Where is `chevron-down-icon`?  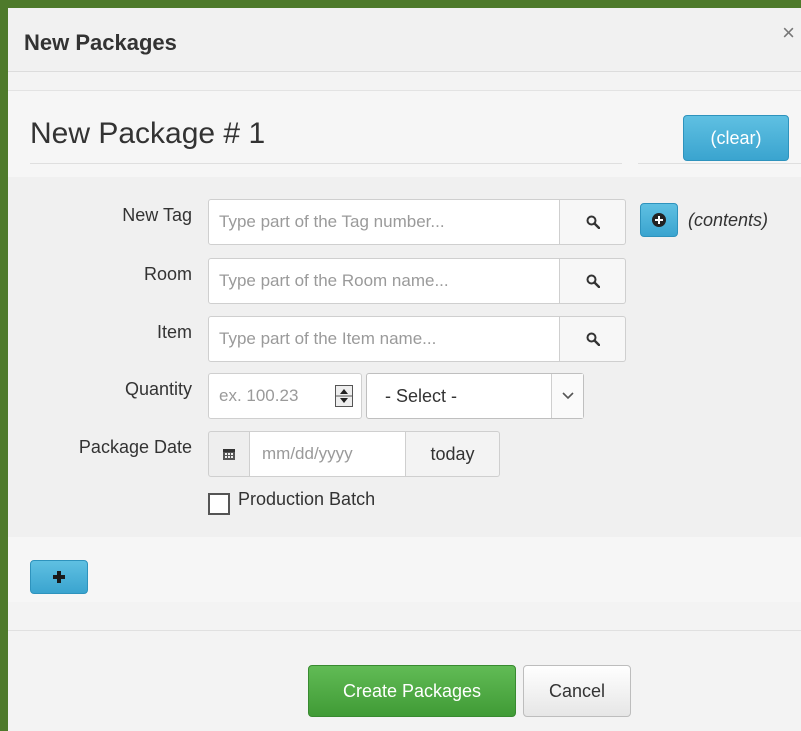
chevron-down-icon is located at coordinates (567, 396).